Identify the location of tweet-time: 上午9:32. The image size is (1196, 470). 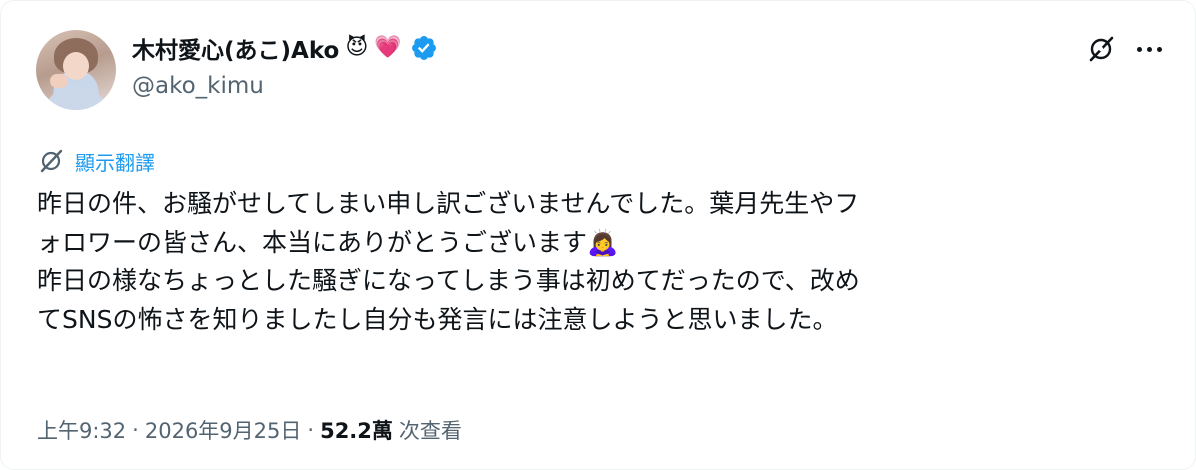
(81, 430).